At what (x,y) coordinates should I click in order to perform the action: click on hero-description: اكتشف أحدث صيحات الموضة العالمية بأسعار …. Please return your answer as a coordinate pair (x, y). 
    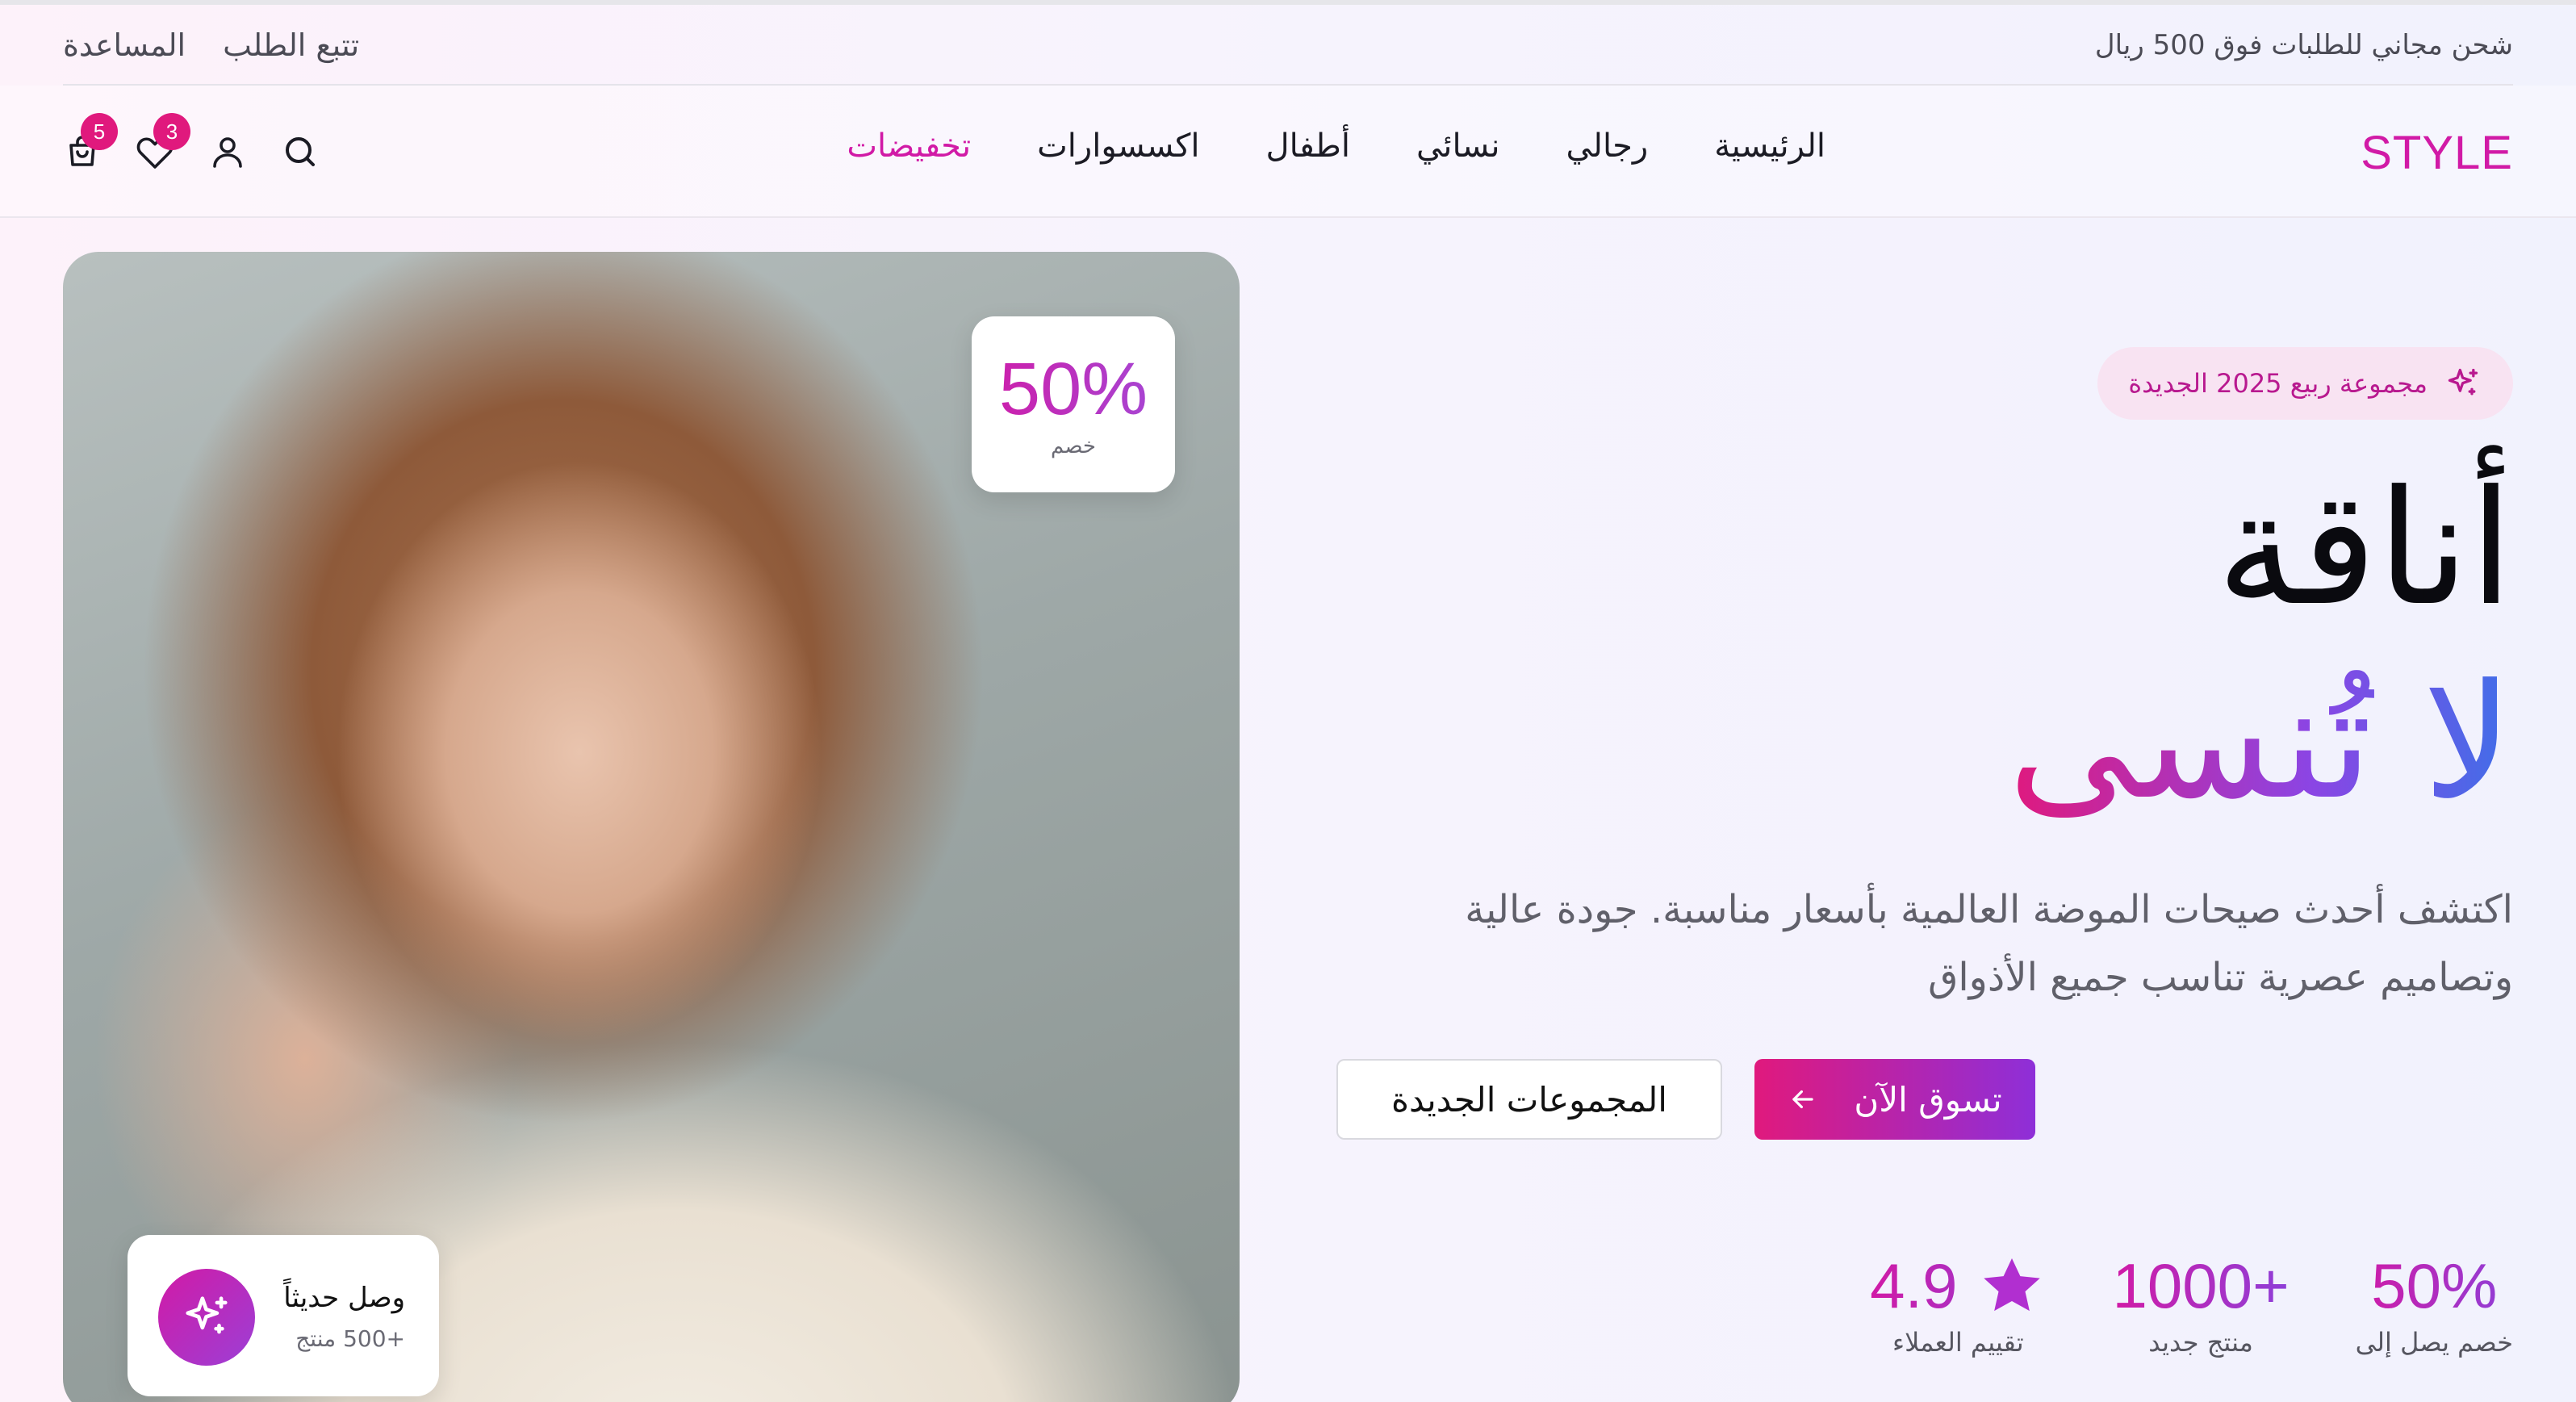
    Looking at the image, I should click on (1989, 944).